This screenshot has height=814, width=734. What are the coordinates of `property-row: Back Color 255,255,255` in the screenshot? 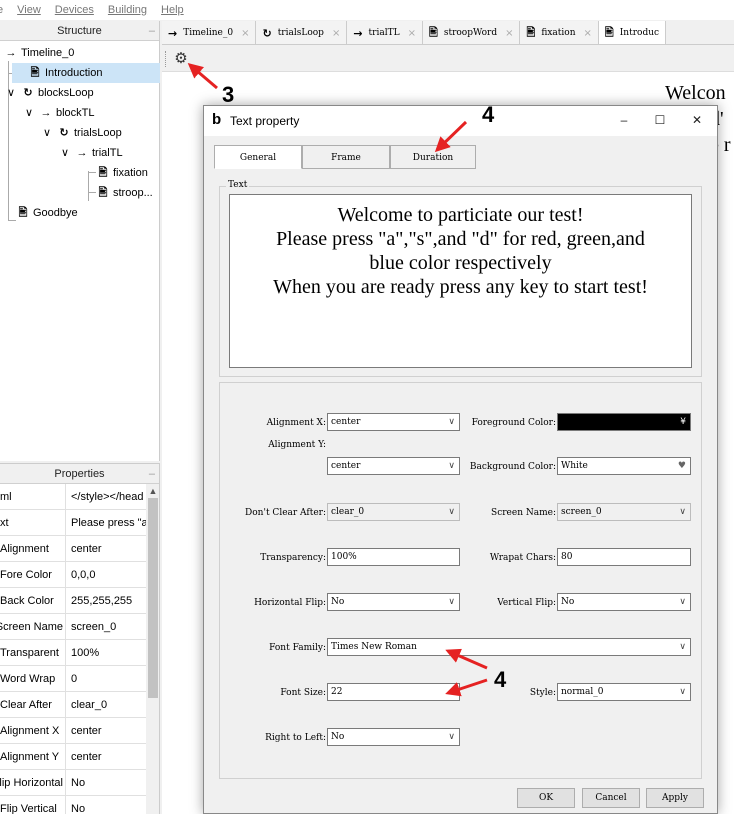 It's located at (73, 601).